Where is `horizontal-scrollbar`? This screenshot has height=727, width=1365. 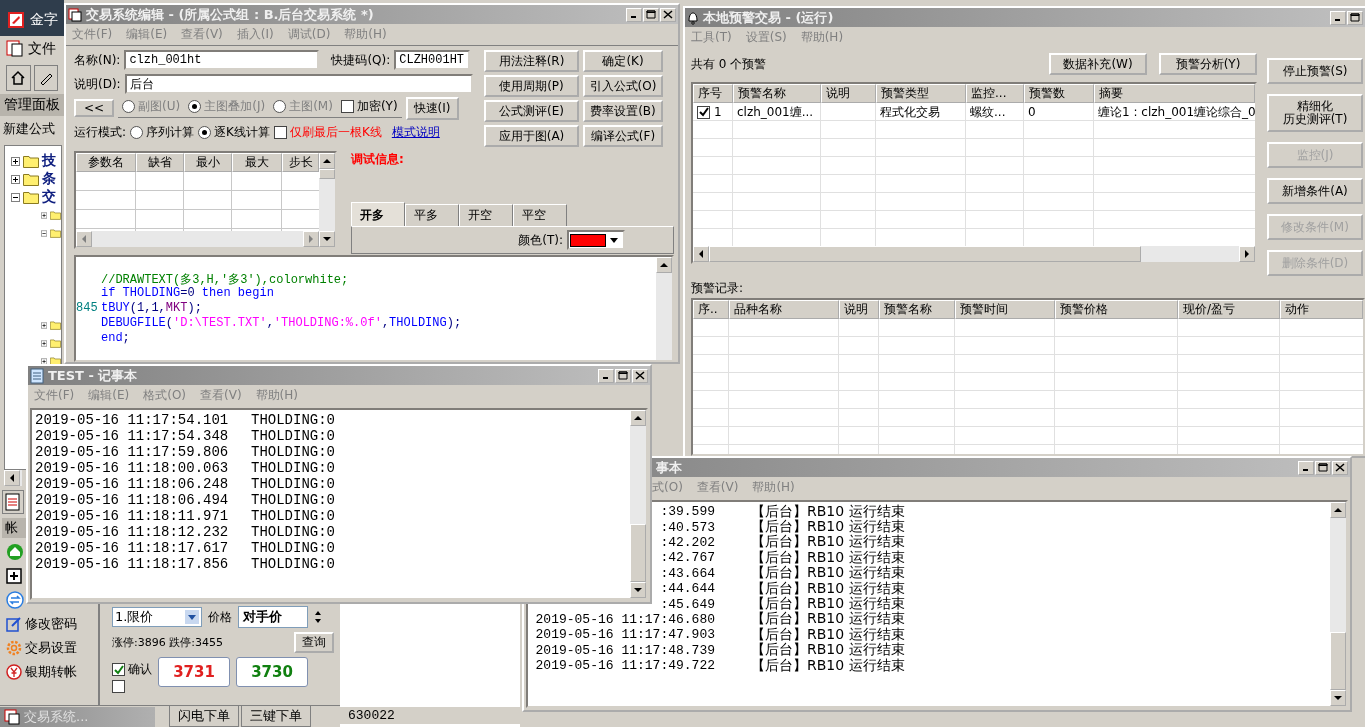 horizontal-scrollbar is located at coordinates (974, 254).